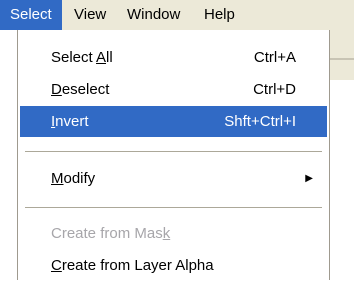  Describe the element at coordinates (132, 265) in the screenshot. I see `menu-item-label: Create from Layer Alpha` at that location.